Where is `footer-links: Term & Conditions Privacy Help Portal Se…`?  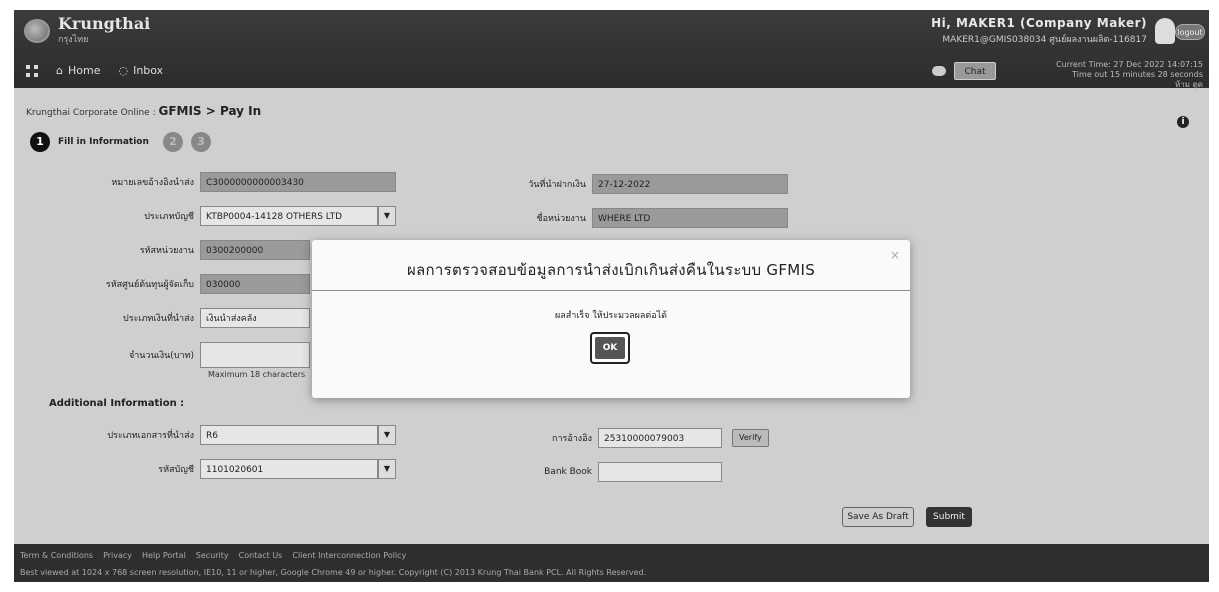
footer-links: Term & Conditions Privacy Help Portal Se… is located at coordinates (213, 555).